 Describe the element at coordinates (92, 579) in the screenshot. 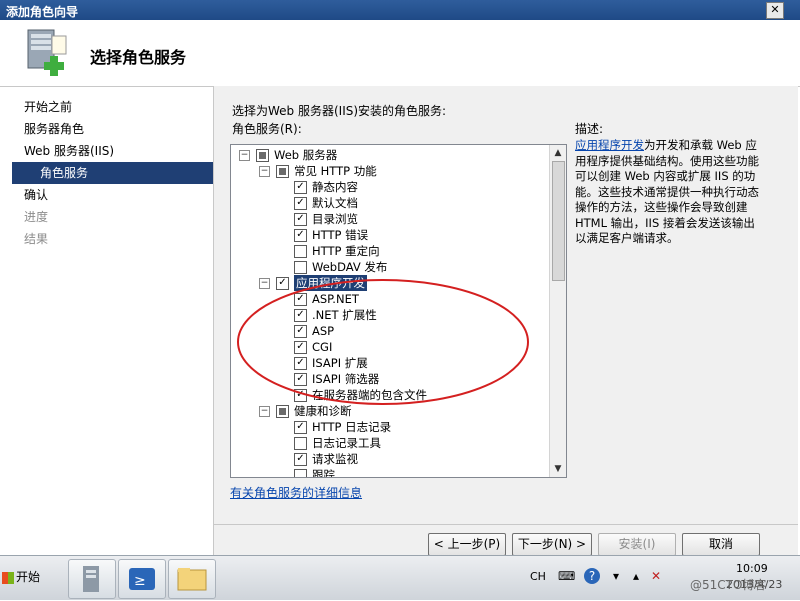

I see `taskbar-server-manager` at that location.